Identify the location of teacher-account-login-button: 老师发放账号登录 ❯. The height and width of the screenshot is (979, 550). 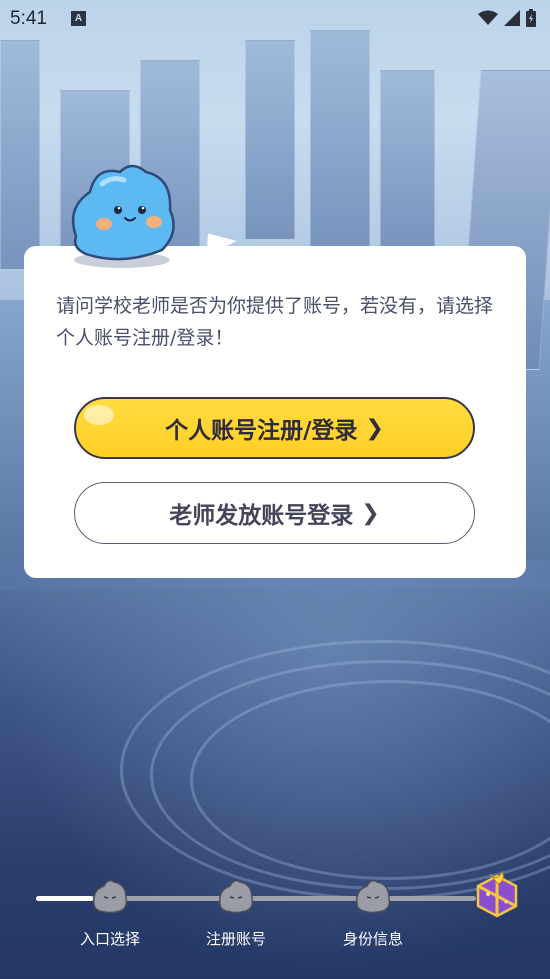
(274, 513).